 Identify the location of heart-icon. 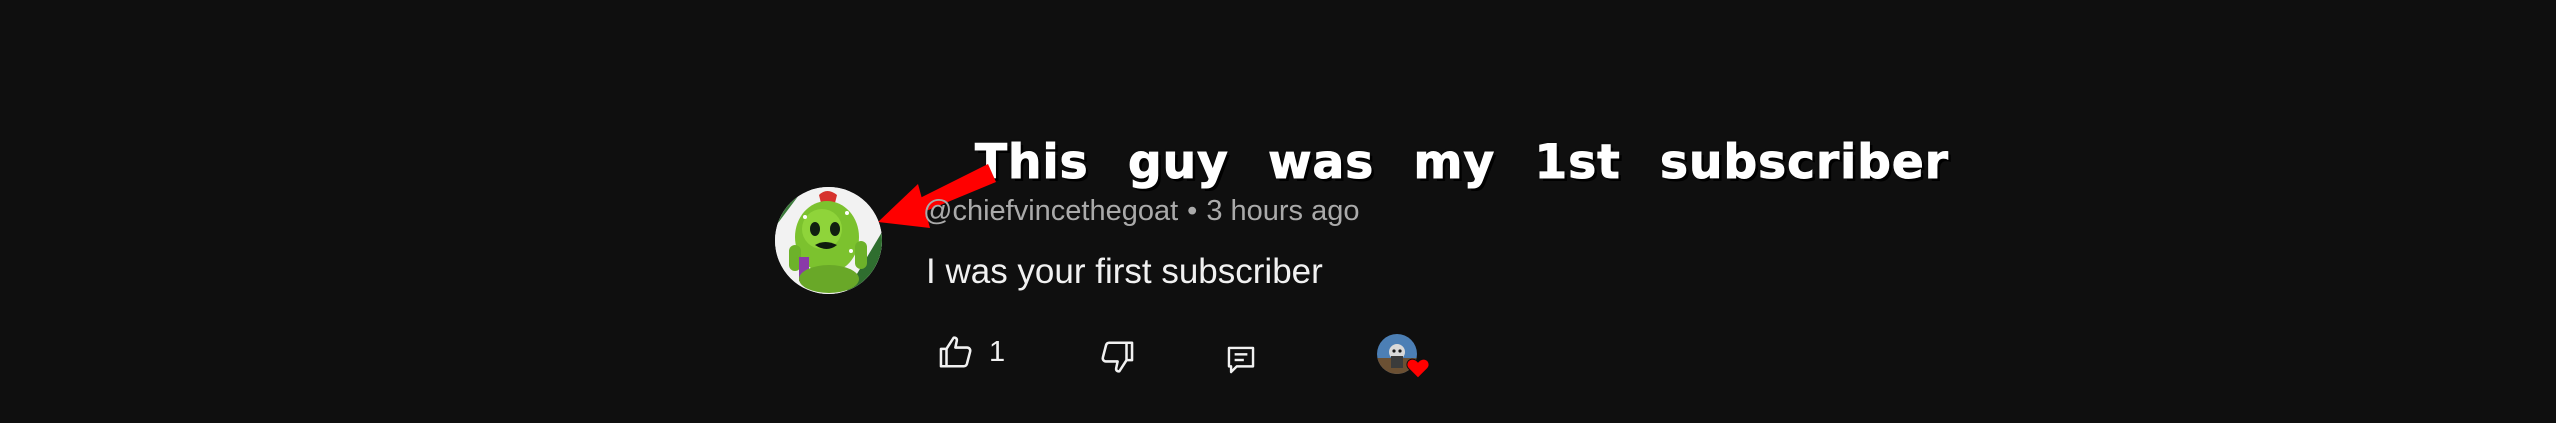
(1418, 368).